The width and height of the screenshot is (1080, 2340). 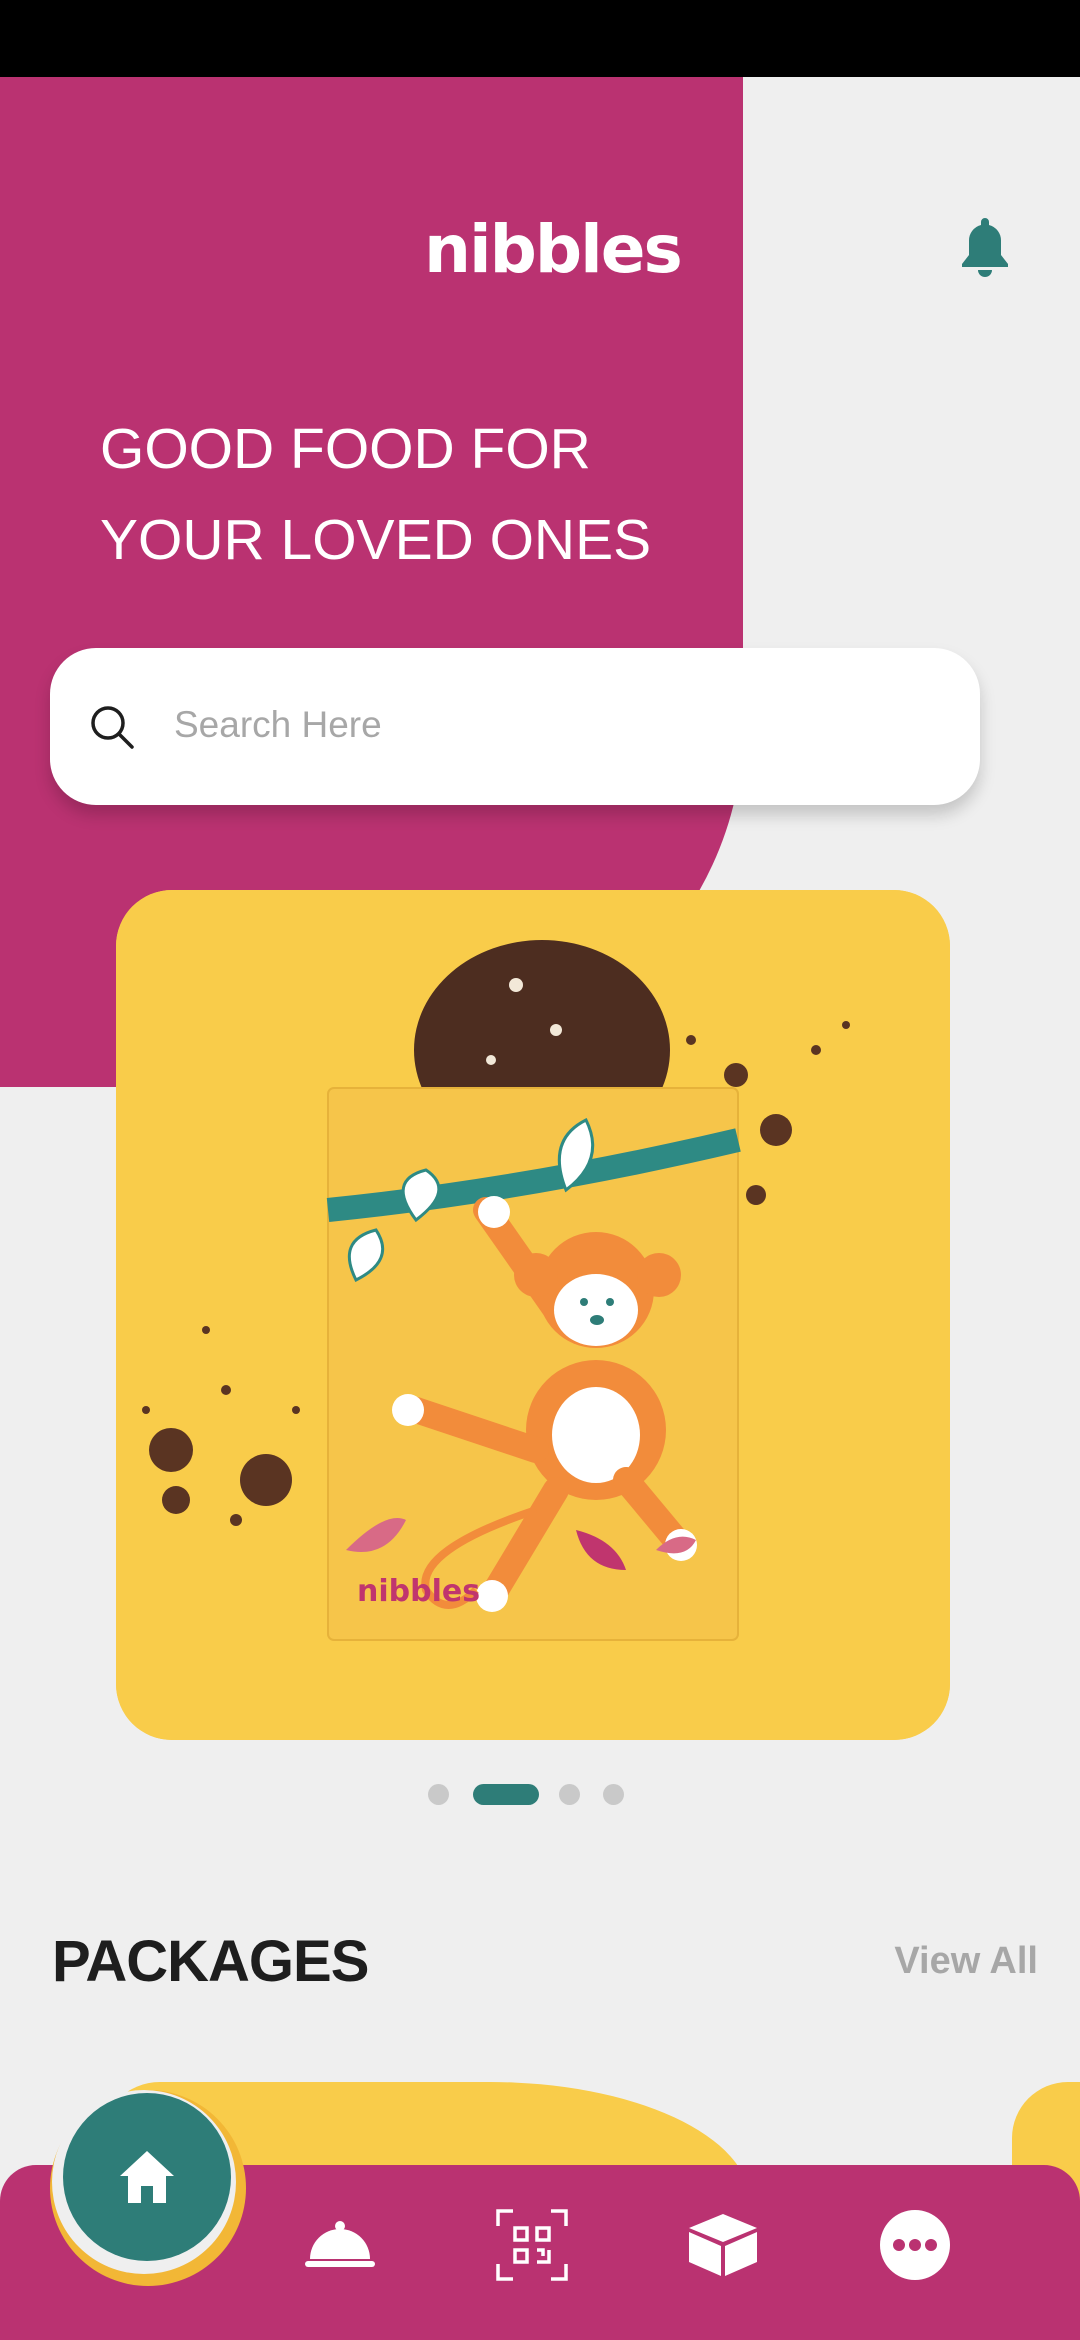 I want to click on view-all-link: View All, so click(x=948, y=1965).